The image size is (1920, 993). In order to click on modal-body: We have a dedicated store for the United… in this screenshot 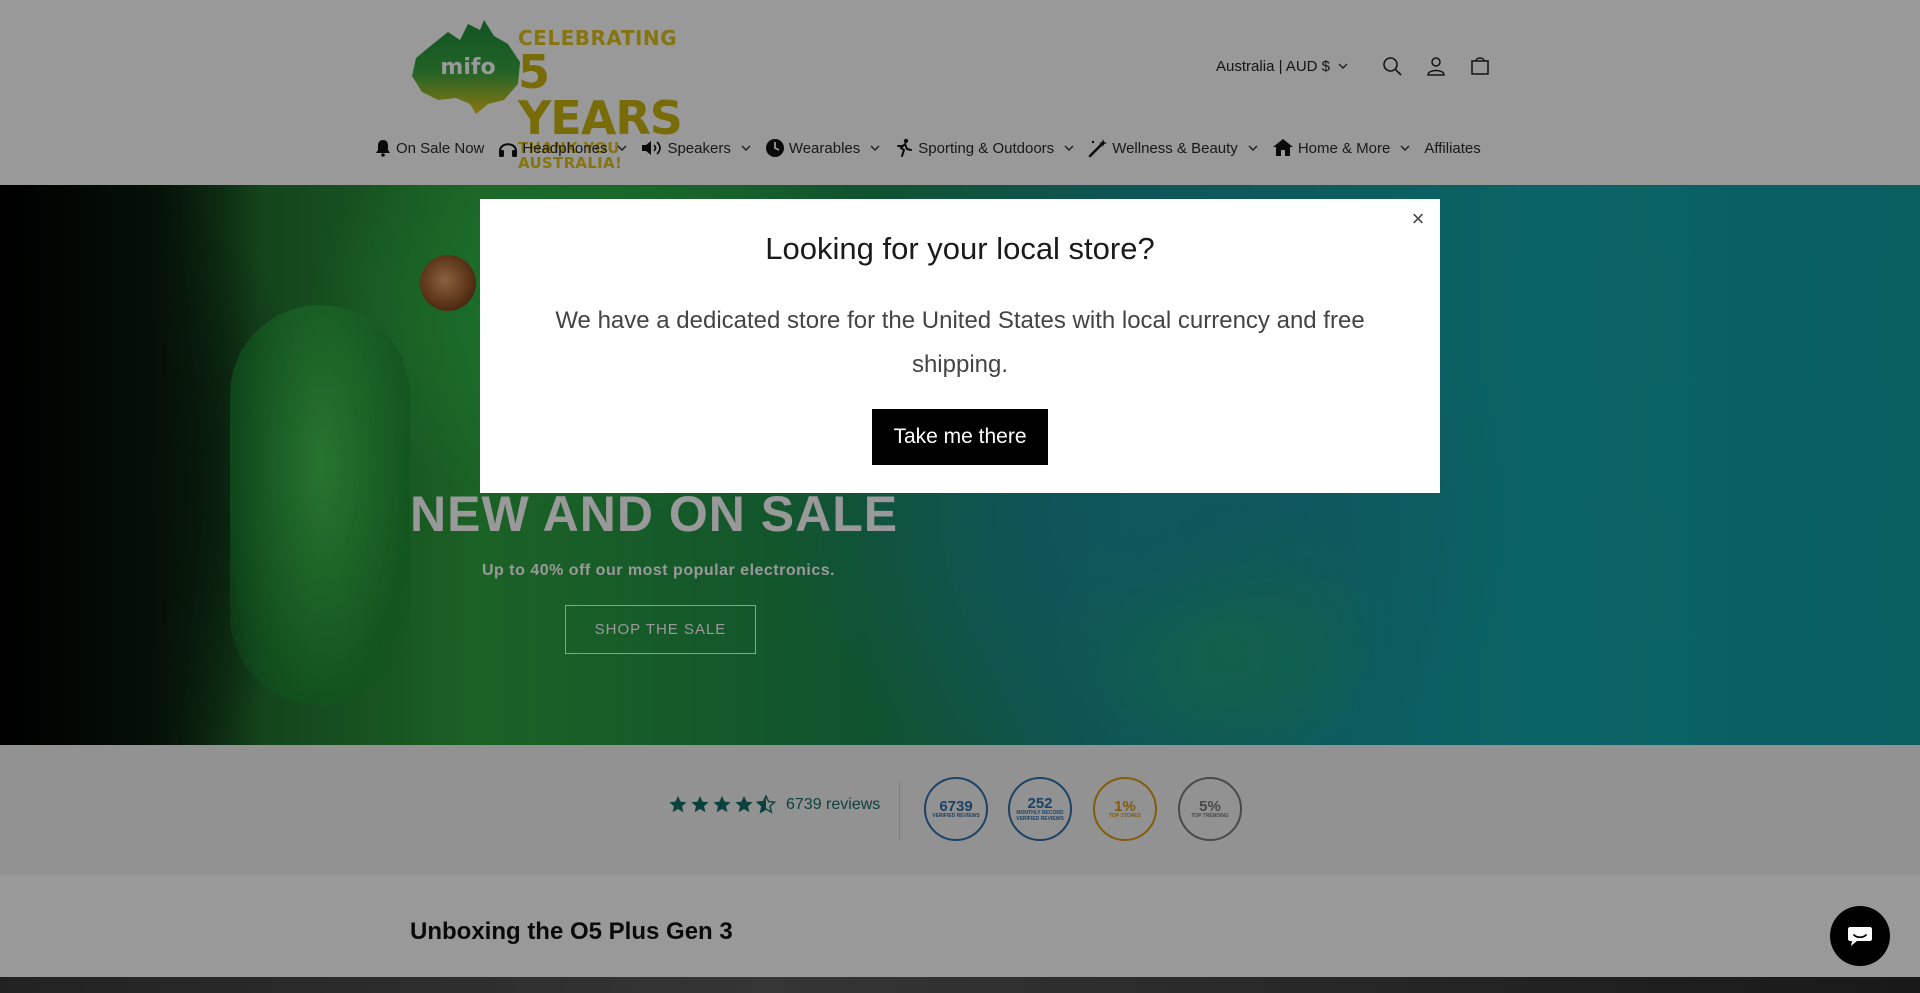, I will do `click(960, 342)`.